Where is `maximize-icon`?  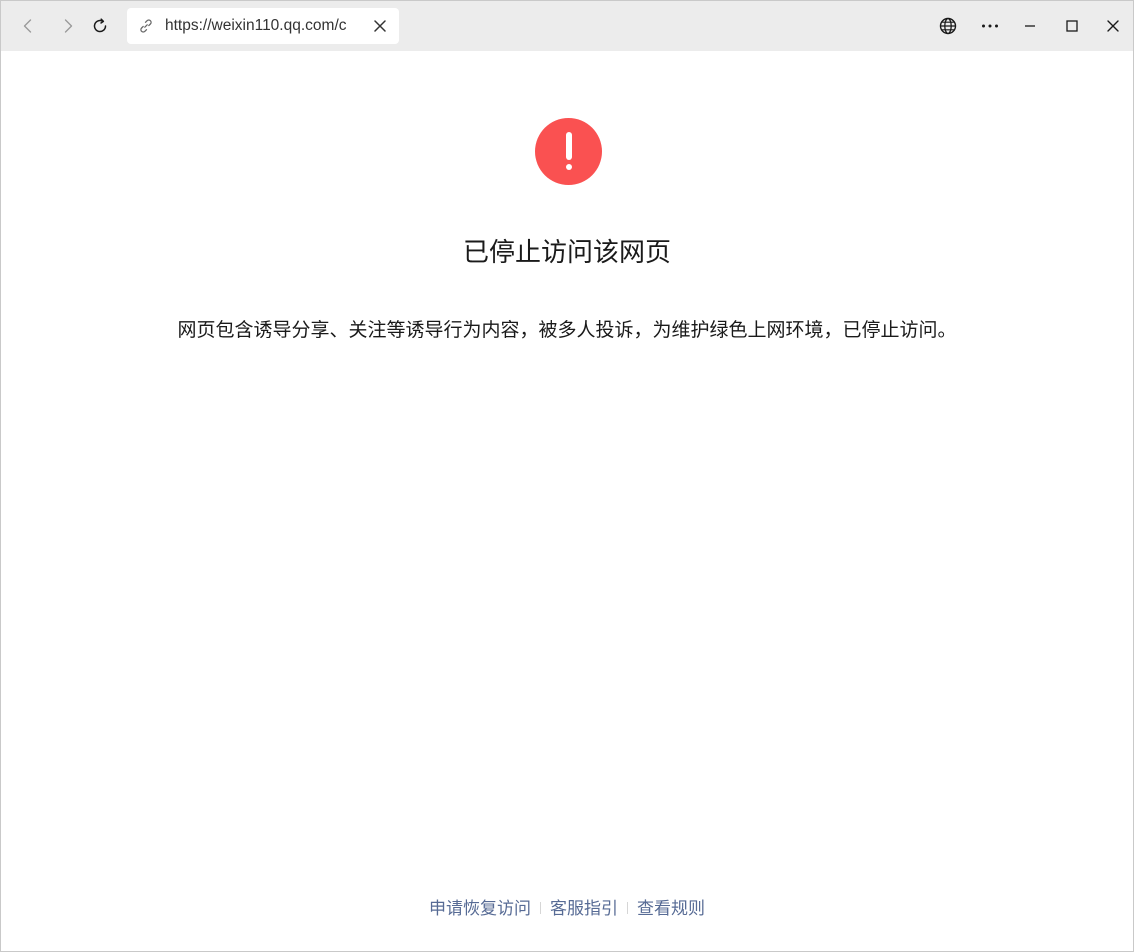 maximize-icon is located at coordinates (1072, 26).